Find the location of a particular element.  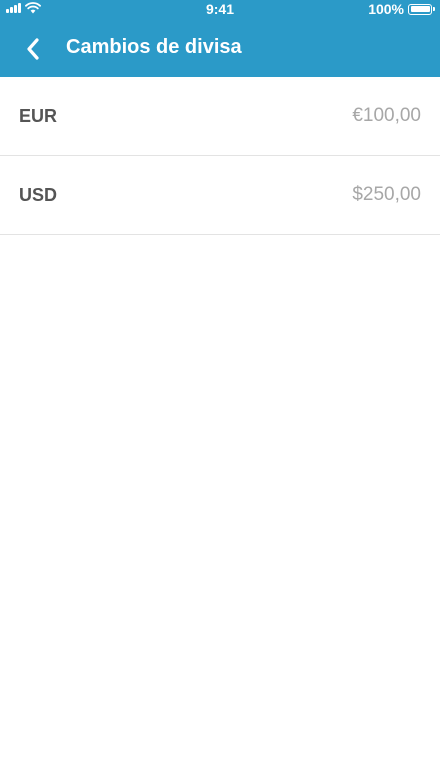

battery-icon is located at coordinates (421, 9).